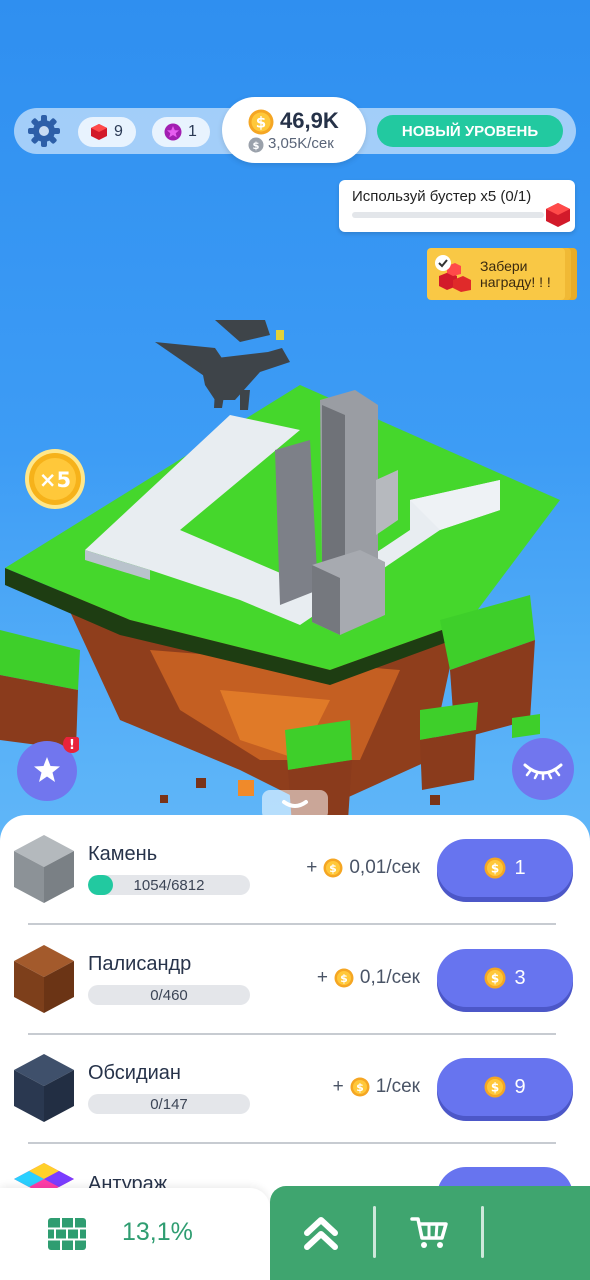 The width and height of the screenshot is (590, 1280). Describe the element at coordinates (301, 143) in the screenshot. I see `money-rate: 3,05K/сек` at that location.